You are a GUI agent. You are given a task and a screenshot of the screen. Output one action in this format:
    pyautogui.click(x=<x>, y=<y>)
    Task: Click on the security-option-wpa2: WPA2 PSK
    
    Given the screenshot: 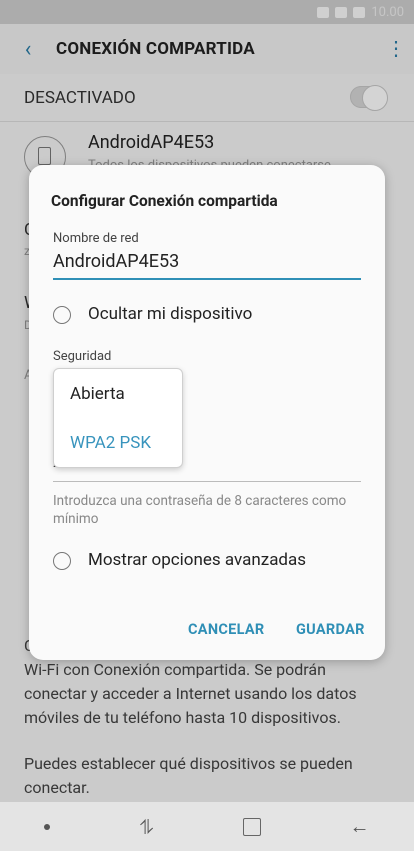 What is the action you would take?
    pyautogui.click(x=110, y=443)
    